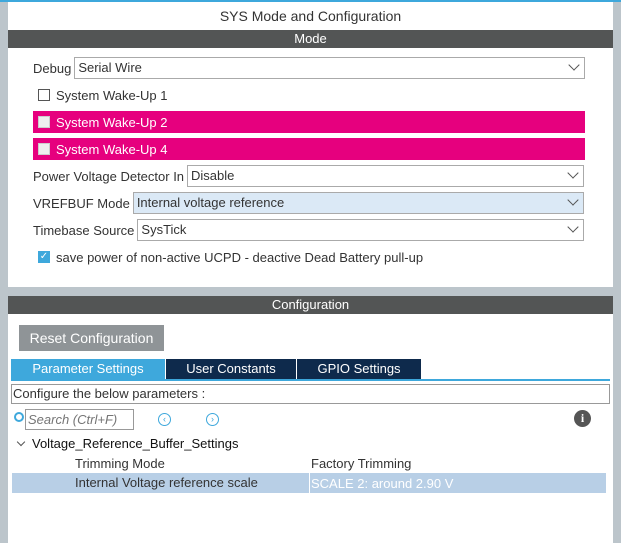  Describe the element at coordinates (112, 149) in the screenshot. I see `wakeup-4-label: System Wake-Up 4` at that location.